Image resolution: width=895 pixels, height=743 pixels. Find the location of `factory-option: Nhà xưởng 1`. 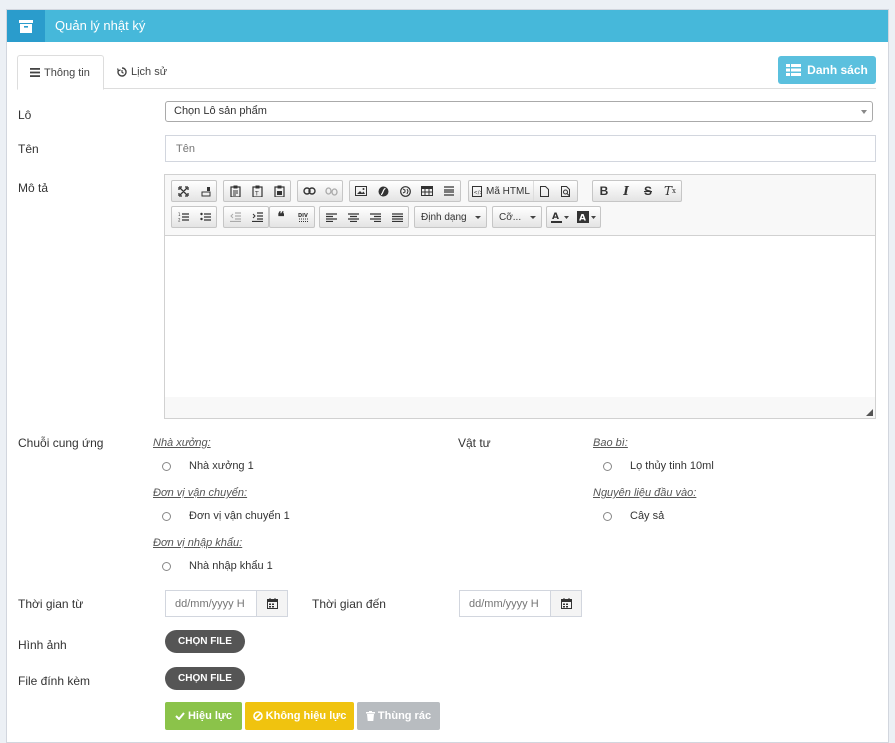

factory-option: Nhà xưởng 1 is located at coordinates (208, 466).